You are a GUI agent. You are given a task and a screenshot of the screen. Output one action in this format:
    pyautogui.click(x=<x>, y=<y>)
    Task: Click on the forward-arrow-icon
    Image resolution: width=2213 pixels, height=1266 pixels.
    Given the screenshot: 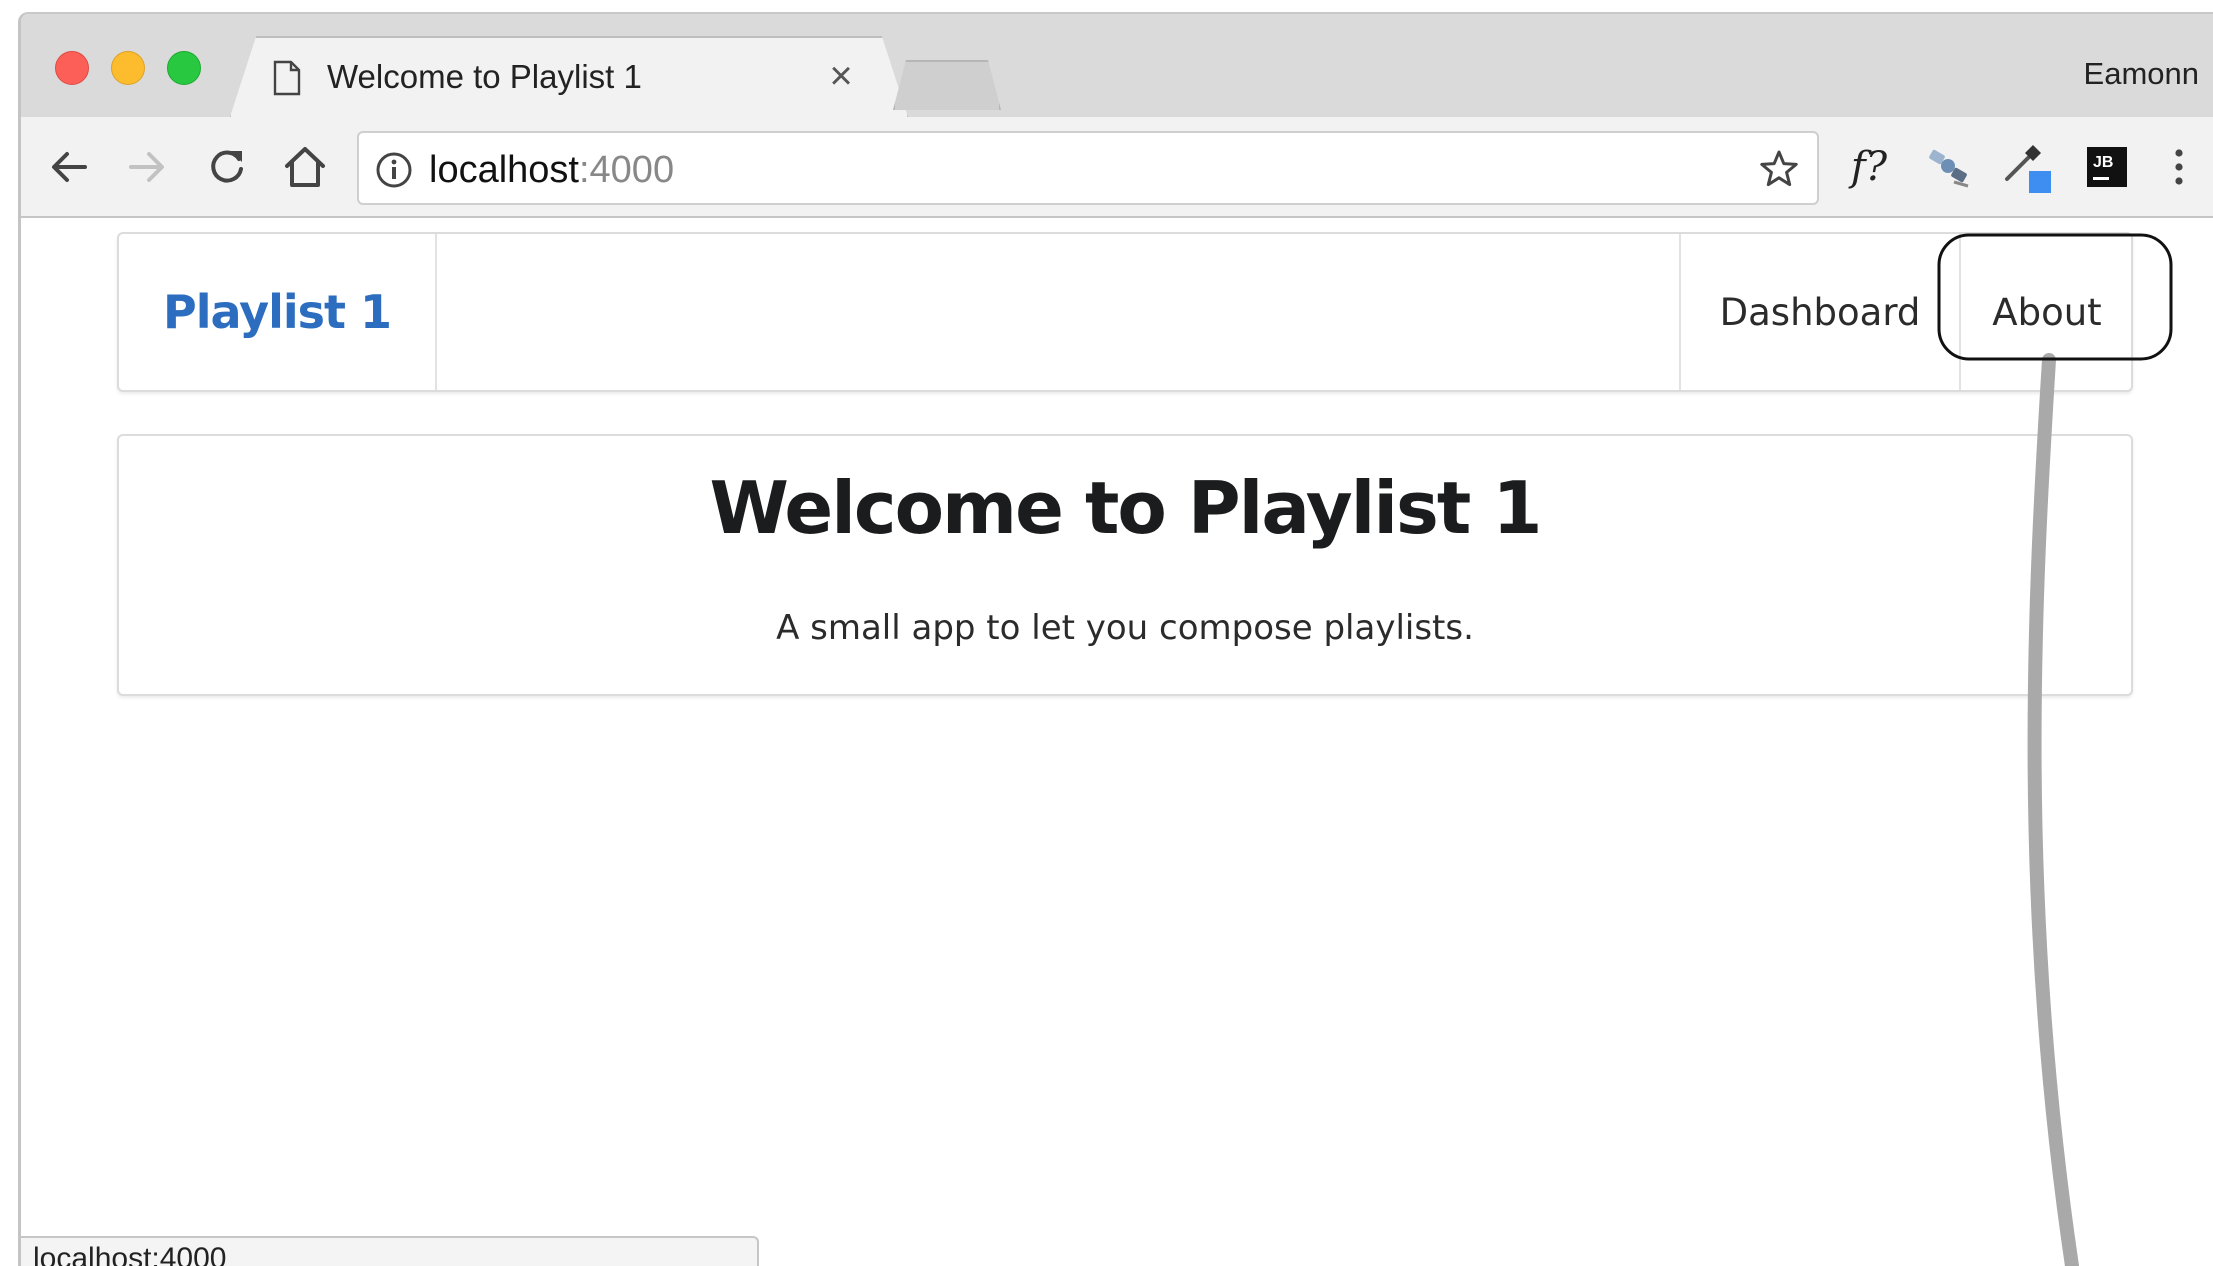 What is the action you would take?
    pyautogui.click(x=146, y=167)
    